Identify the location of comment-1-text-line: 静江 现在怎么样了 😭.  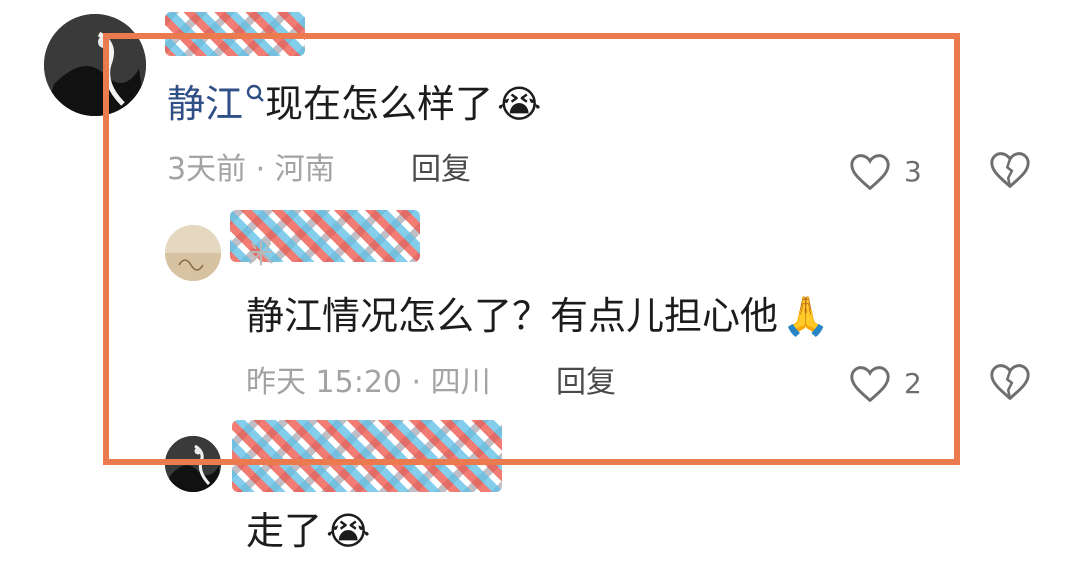
(354, 104).